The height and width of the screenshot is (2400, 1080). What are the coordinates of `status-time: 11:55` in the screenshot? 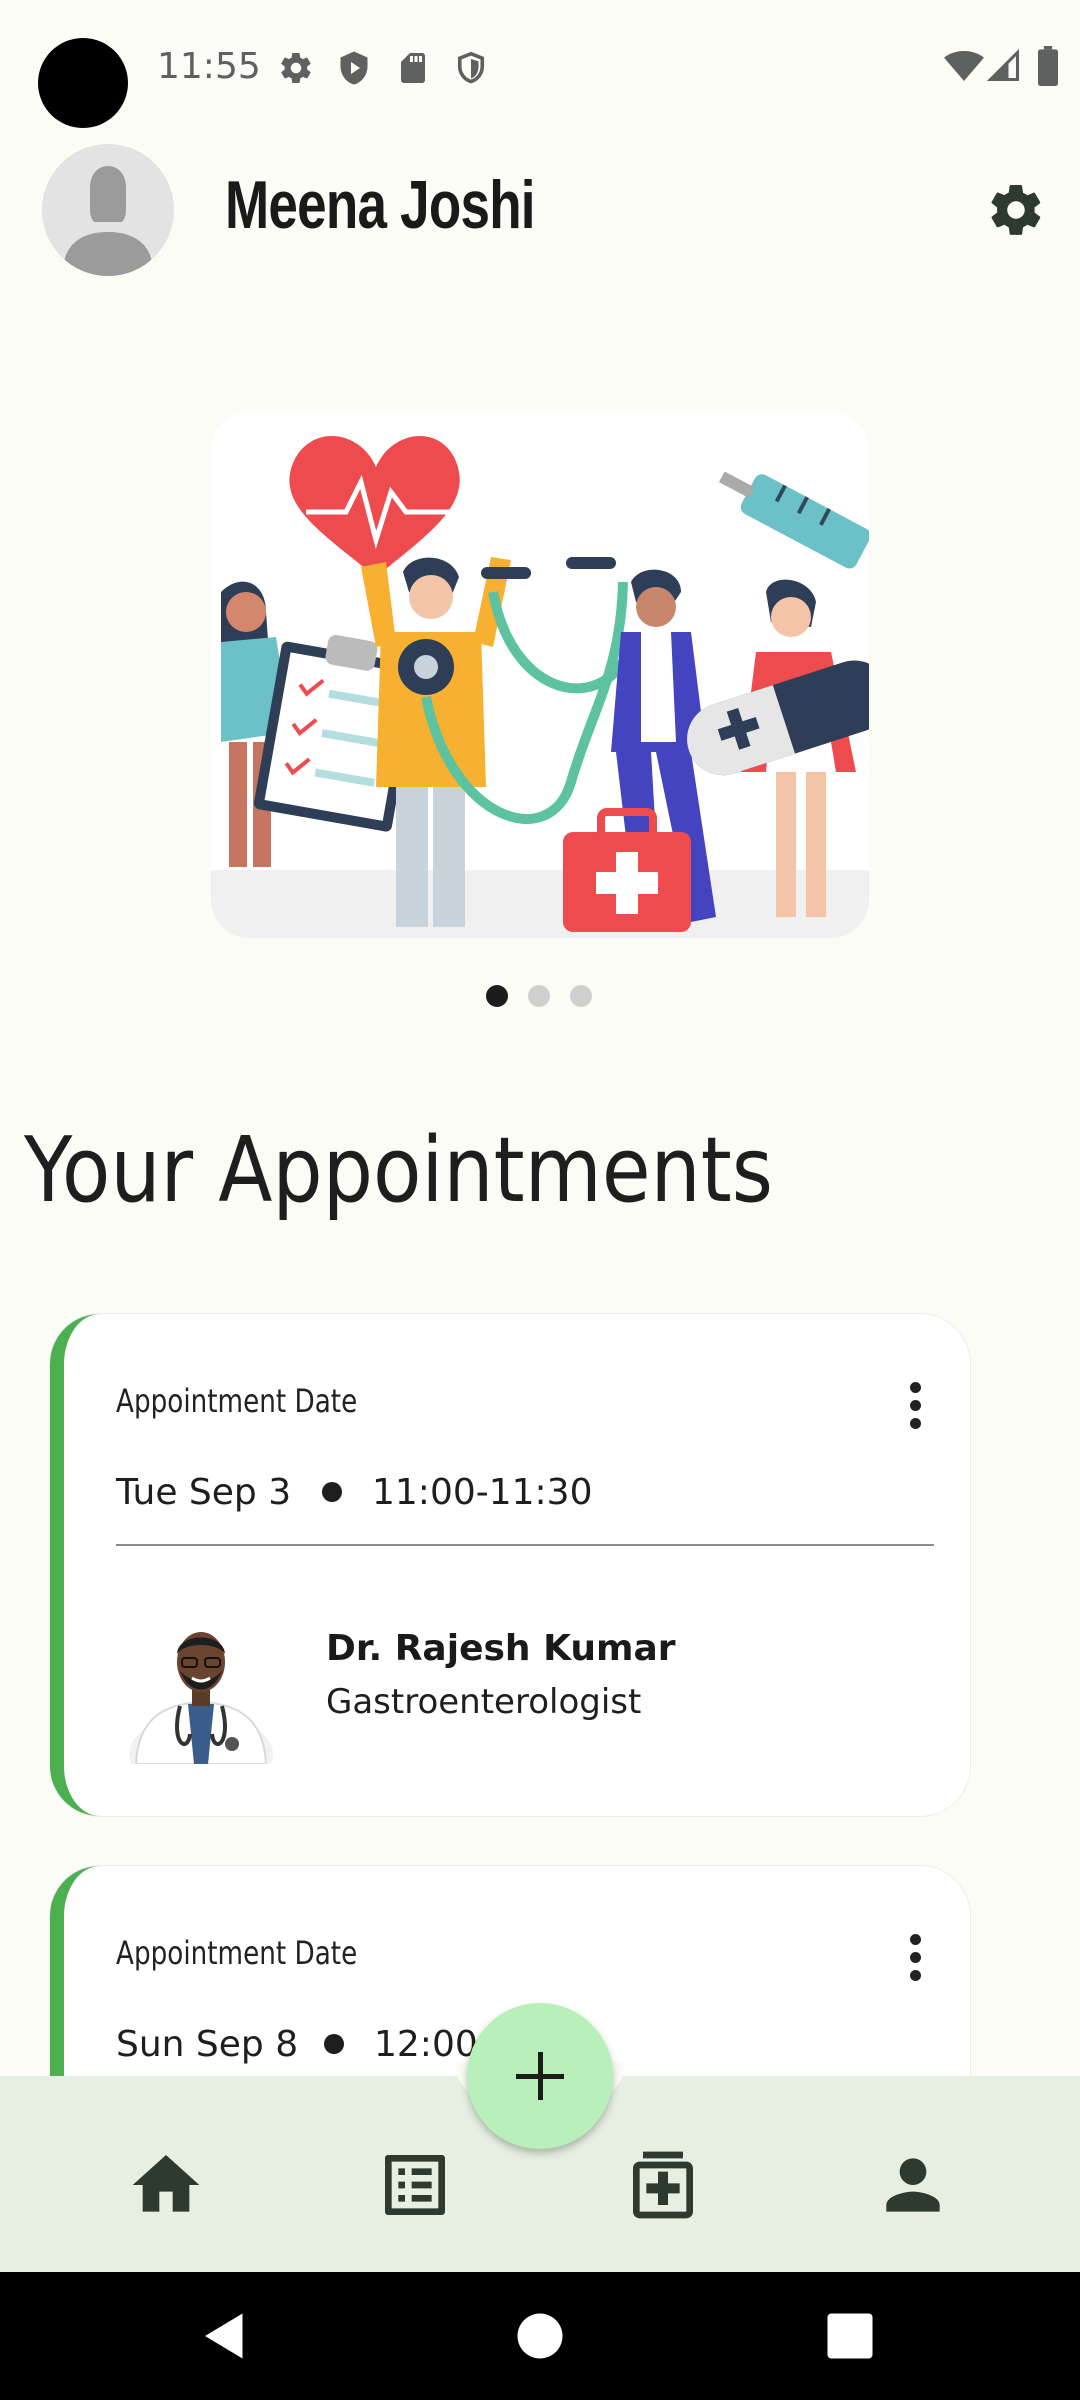 It's located at (209, 66).